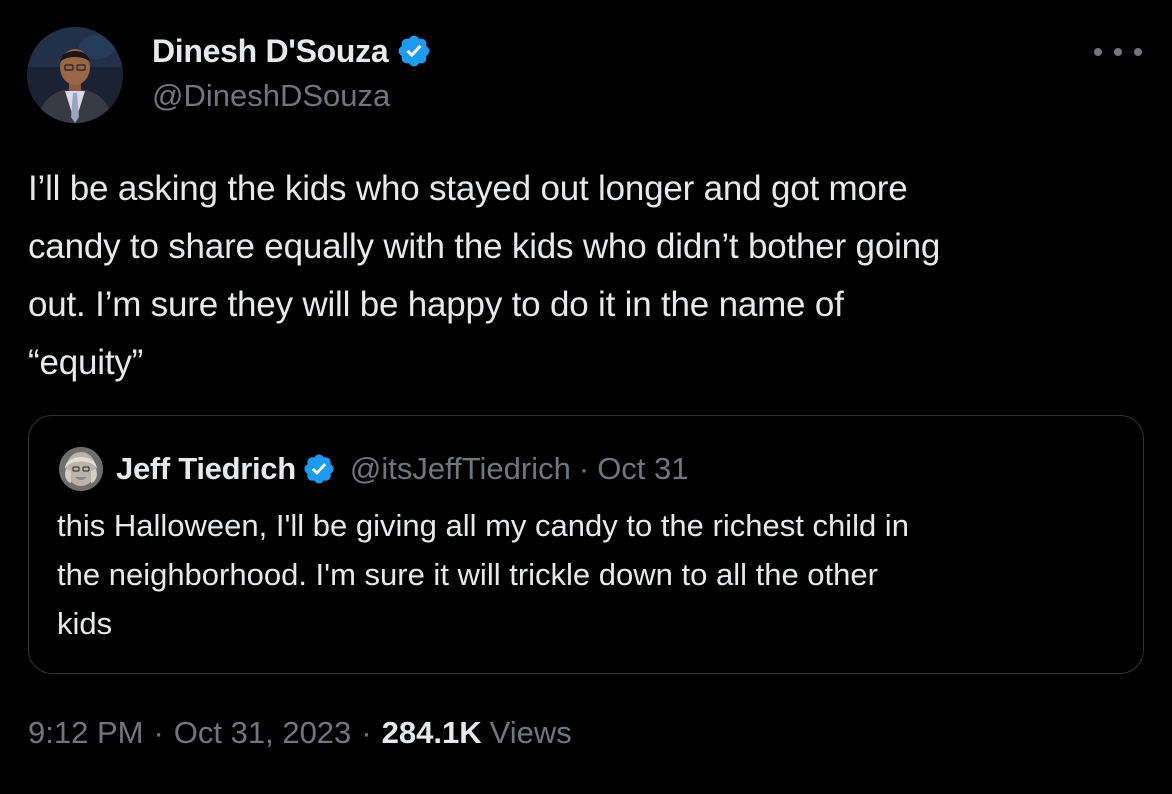 The height and width of the screenshot is (794, 1172). Describe the element at coordinates (292, 96) in the screenshot. I see `author-handle: @DineshDSouza` at that location.